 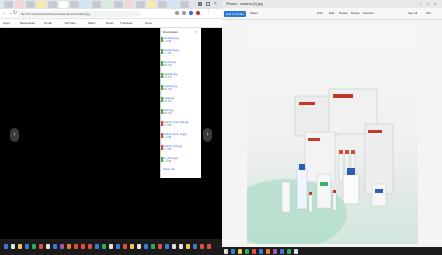 I want to click on minimize-icon, so click(x=200, y=4).